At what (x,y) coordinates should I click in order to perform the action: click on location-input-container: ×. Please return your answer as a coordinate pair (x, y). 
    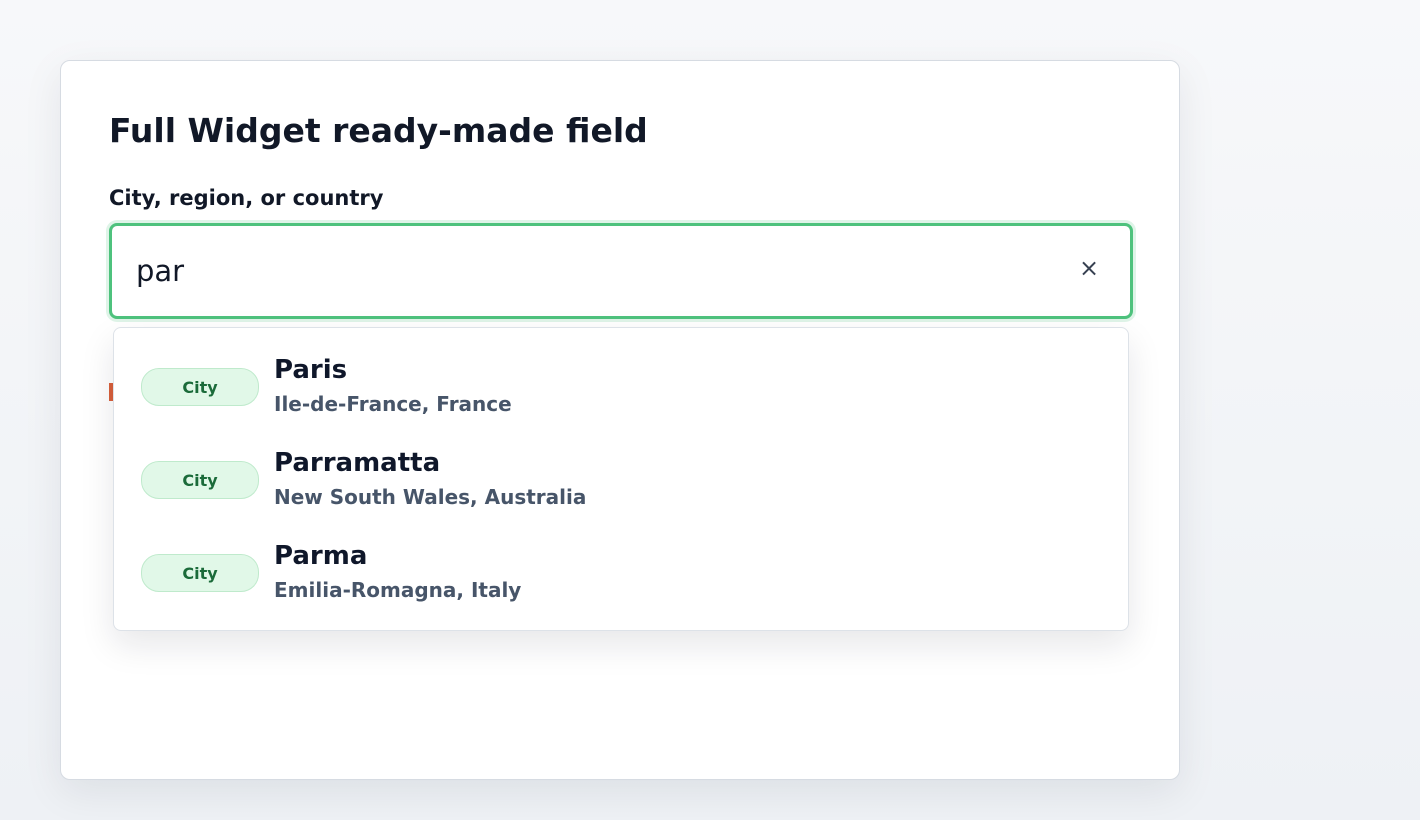
    Looking at the image, I should click on (621, 271).